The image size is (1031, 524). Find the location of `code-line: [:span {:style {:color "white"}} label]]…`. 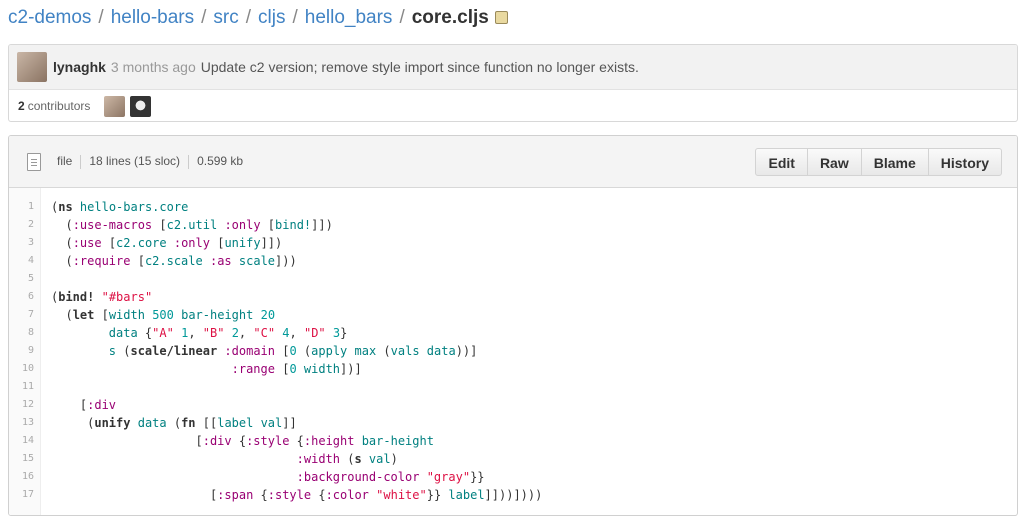

code-line: [:span {:style {:color "white"}} label]]… is located at coordinates (297, 495).